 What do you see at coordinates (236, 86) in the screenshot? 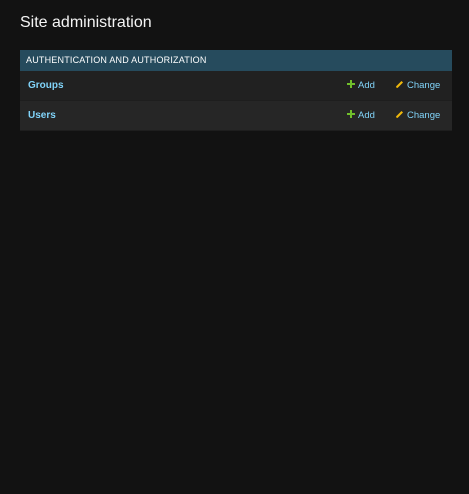
I see `model-row-groups: Groups Add Change` at bounding box center [236, 86].